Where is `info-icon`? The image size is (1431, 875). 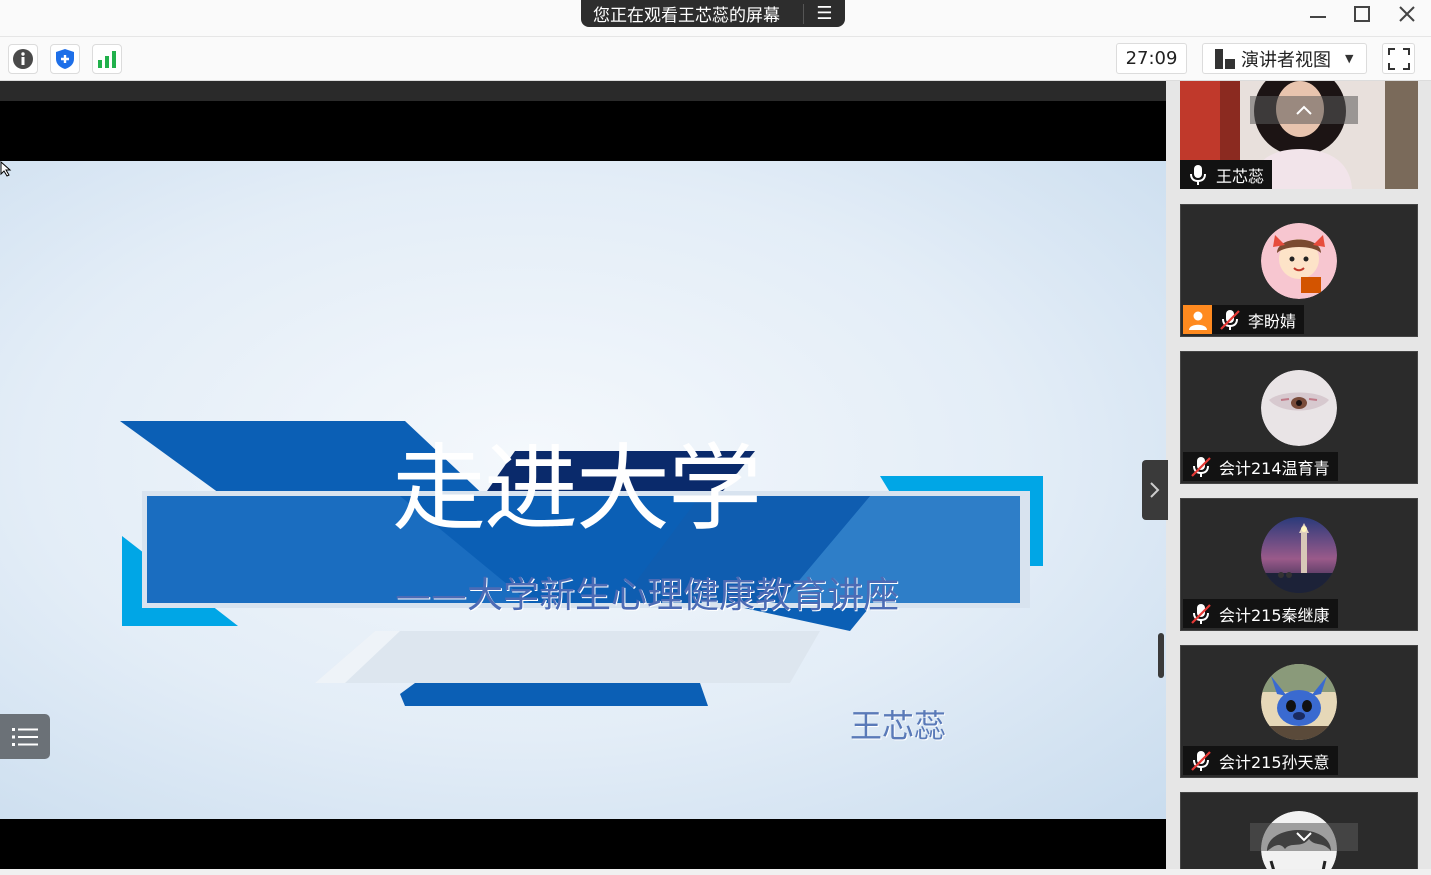 info-icon is located at coordinates (23, 59).